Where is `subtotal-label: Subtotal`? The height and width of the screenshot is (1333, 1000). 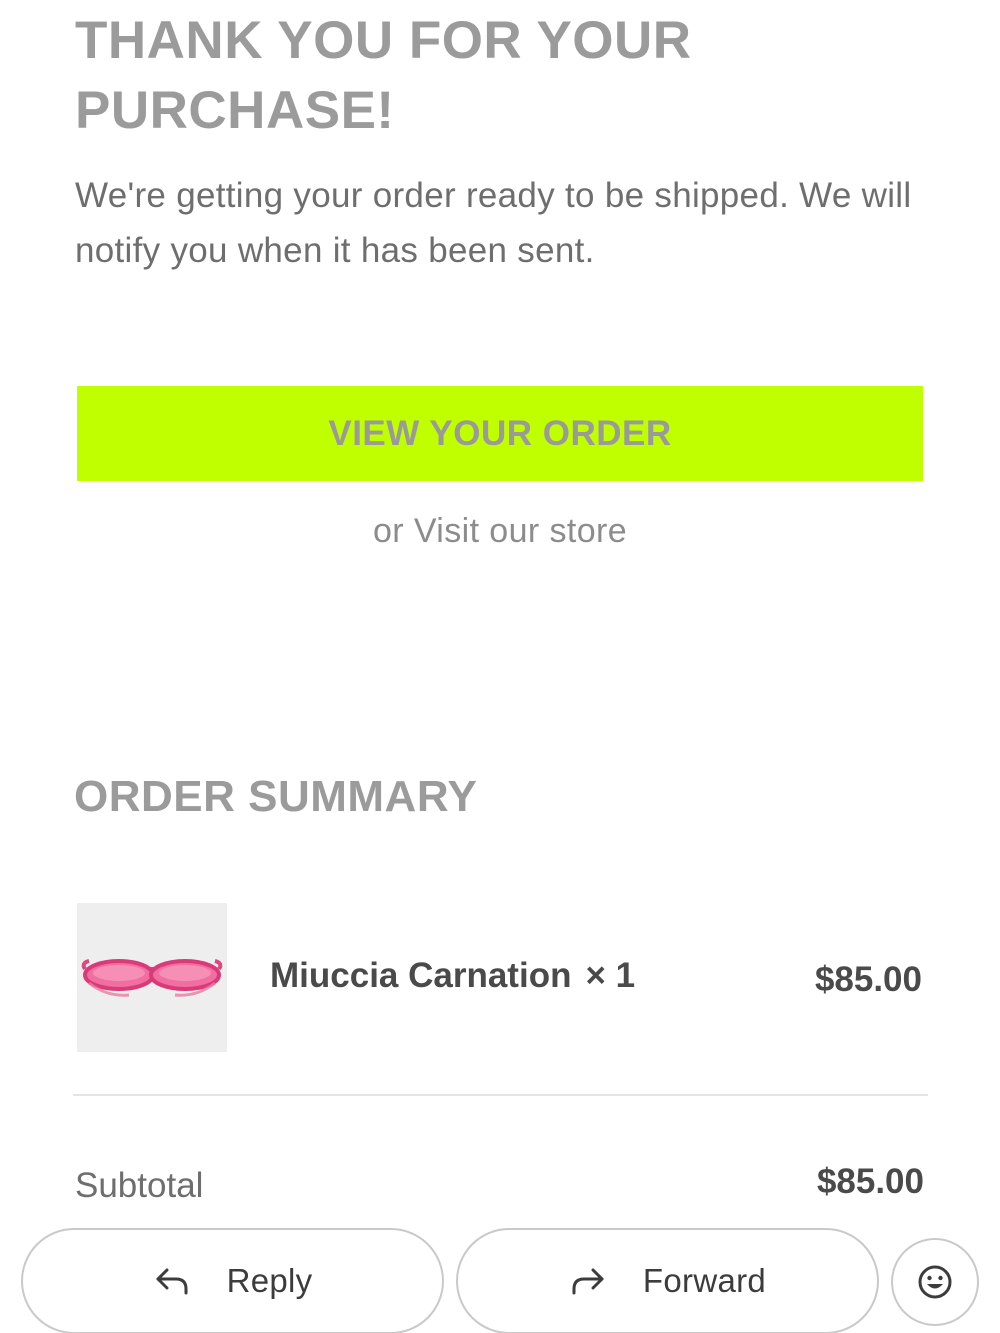 subtotal-label: Subtotal is located at coordinates (139, 1185).